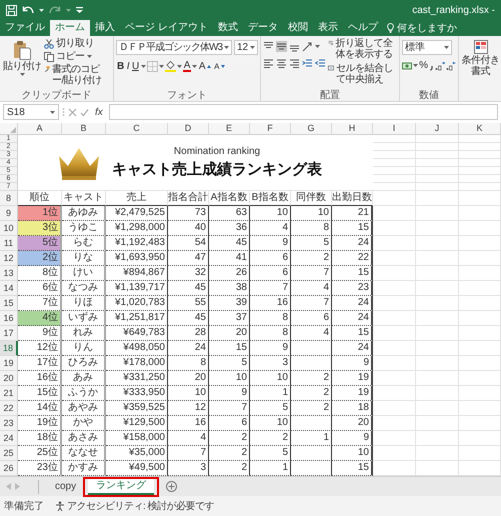  Describe the element at coordinates (423, 65) in the screenshot. I see `percent-button: %` at that location.